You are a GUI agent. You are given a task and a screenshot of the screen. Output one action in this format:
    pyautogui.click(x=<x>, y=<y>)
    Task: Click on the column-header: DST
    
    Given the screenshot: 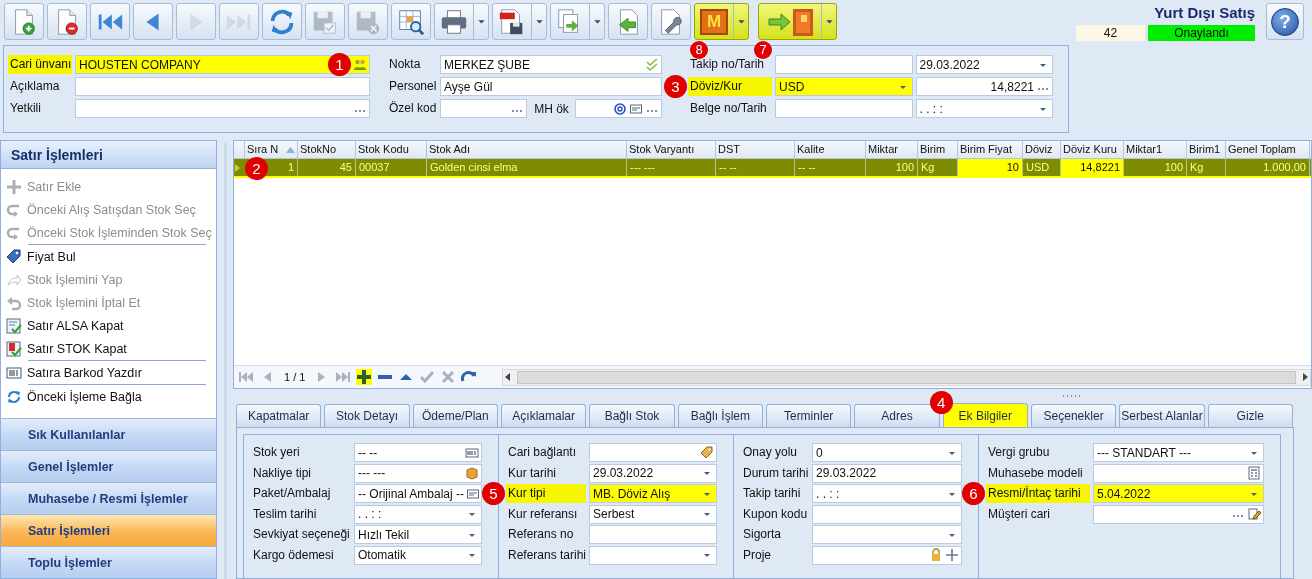 What is the action you would take?
    pyautogui.click(x=755, y=149)
    